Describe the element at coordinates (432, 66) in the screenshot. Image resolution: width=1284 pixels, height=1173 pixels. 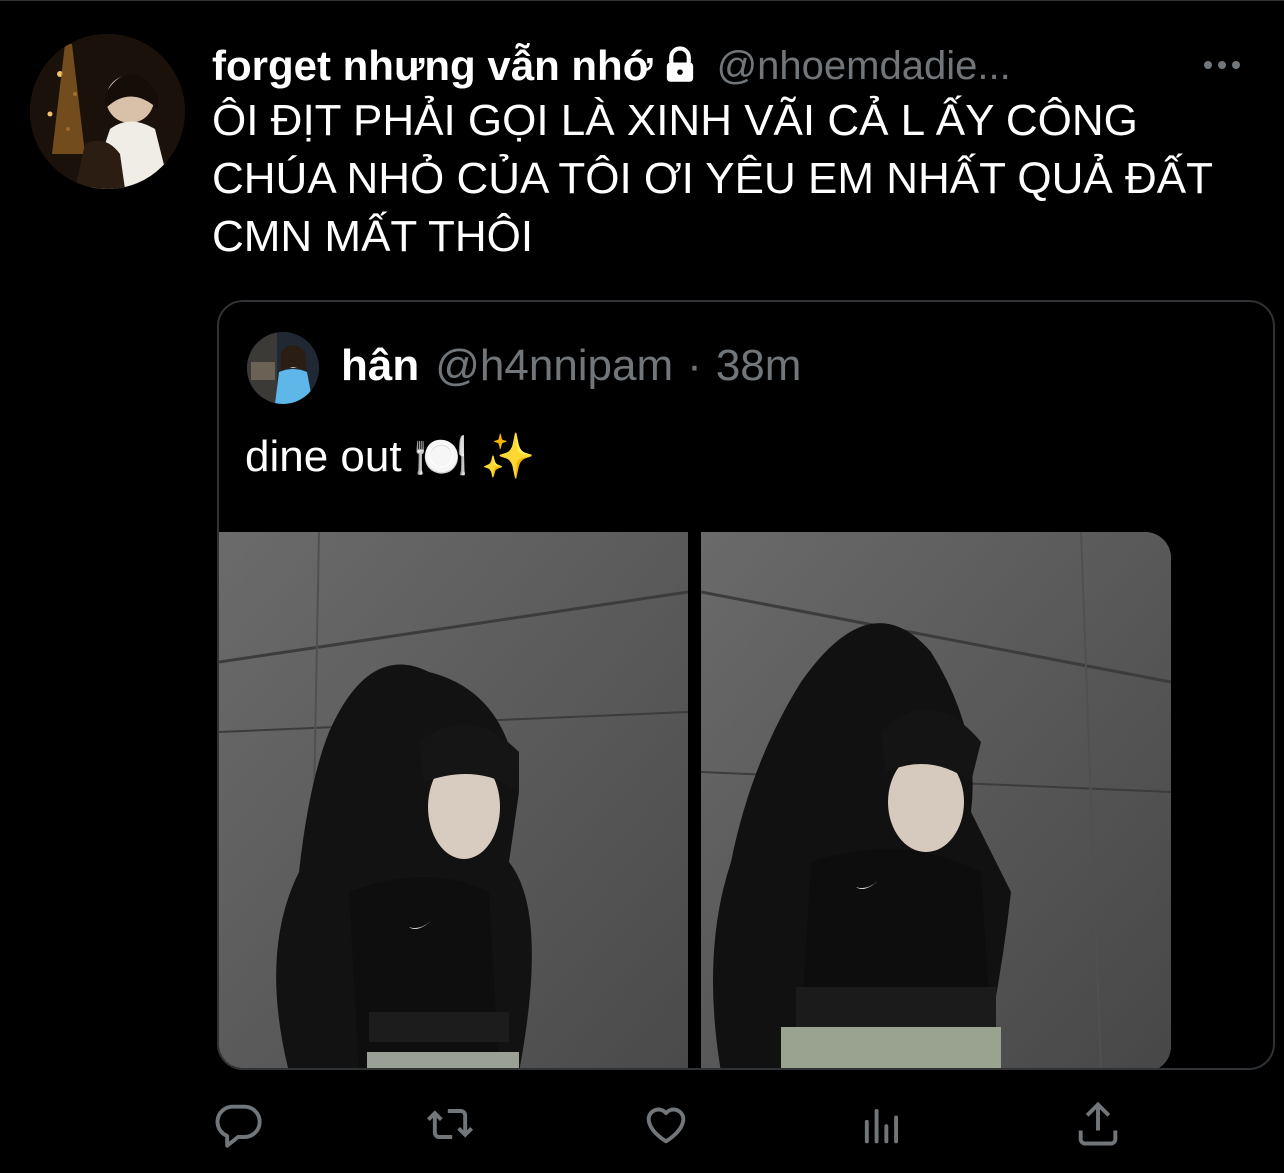
I see `display-name: forget nhưng vẫn nhớ` at that location.